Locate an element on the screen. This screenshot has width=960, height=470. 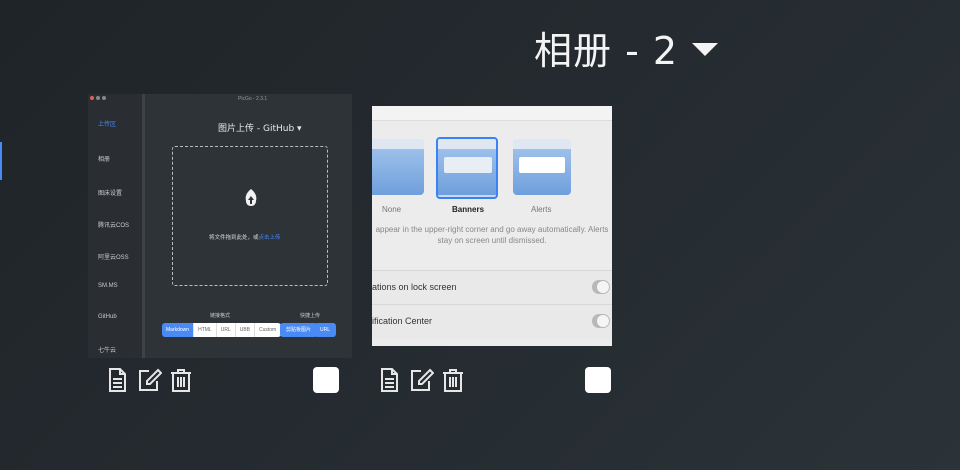
thumb-nav-item: 阿里云OSS is located at coordinates (113, 258).